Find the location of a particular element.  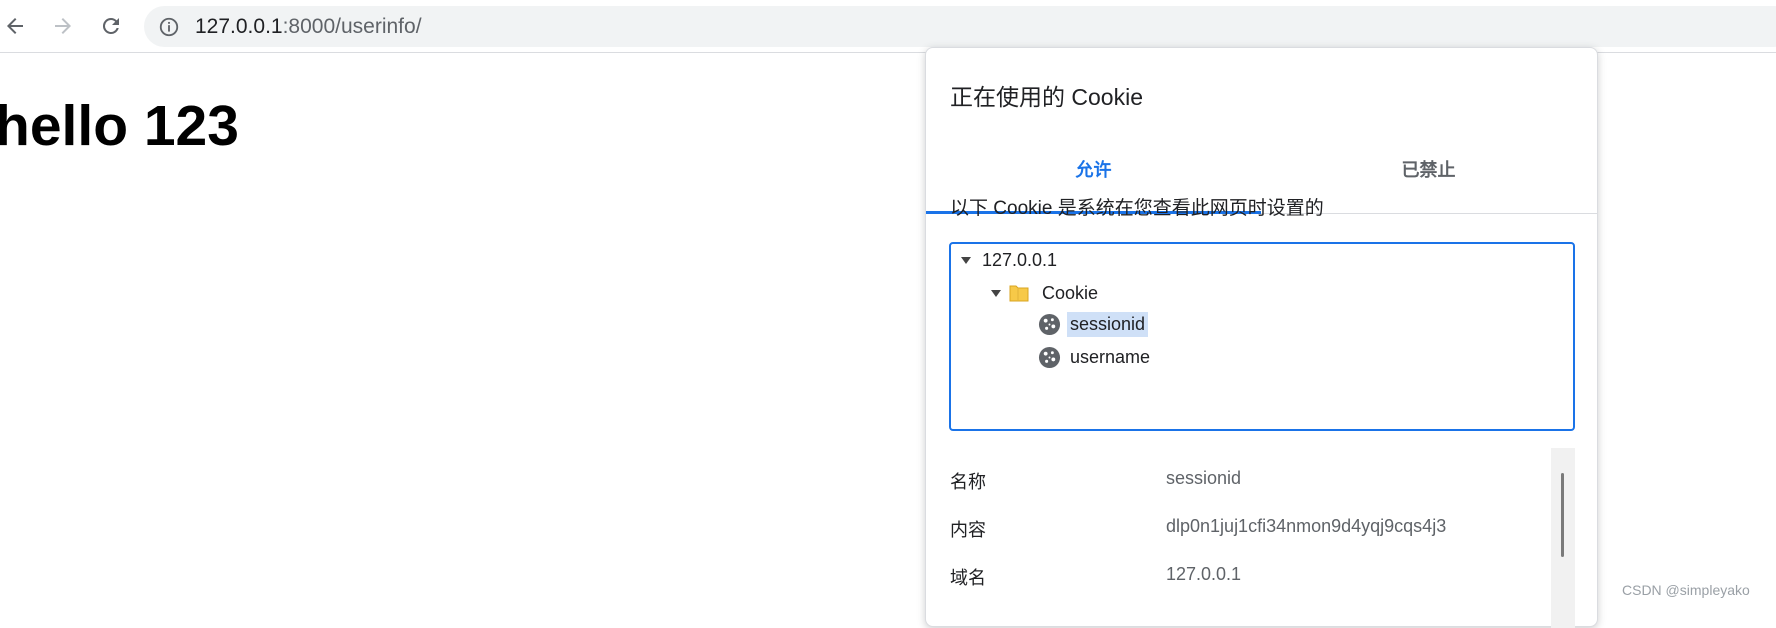

details-scrollbar is located at coordinates (1563, 538).